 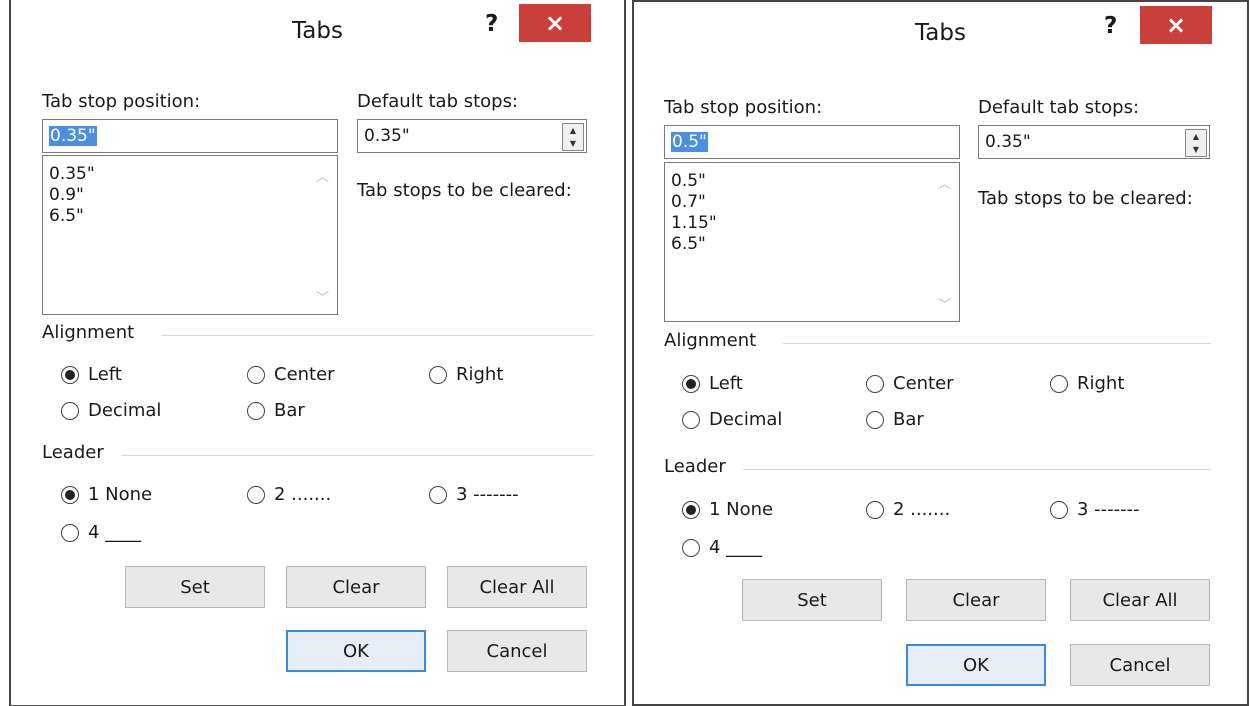 What do you see at coordinates (1101, 383) in the screenshot?
I see `alignment-right-label: Right` at bounding box center [1101, 383].